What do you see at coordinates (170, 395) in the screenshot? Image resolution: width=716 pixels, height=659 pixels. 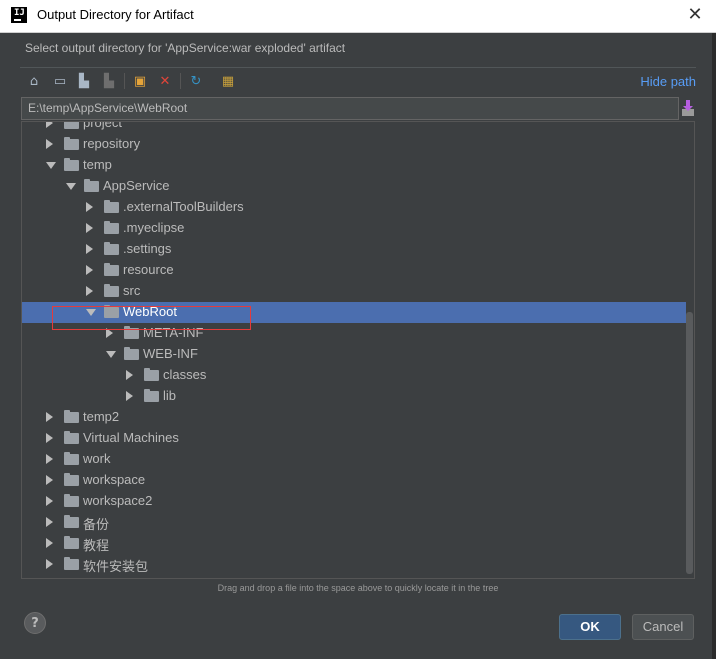 I see `tree-item-label: lib` at bounding box center [170, 395].